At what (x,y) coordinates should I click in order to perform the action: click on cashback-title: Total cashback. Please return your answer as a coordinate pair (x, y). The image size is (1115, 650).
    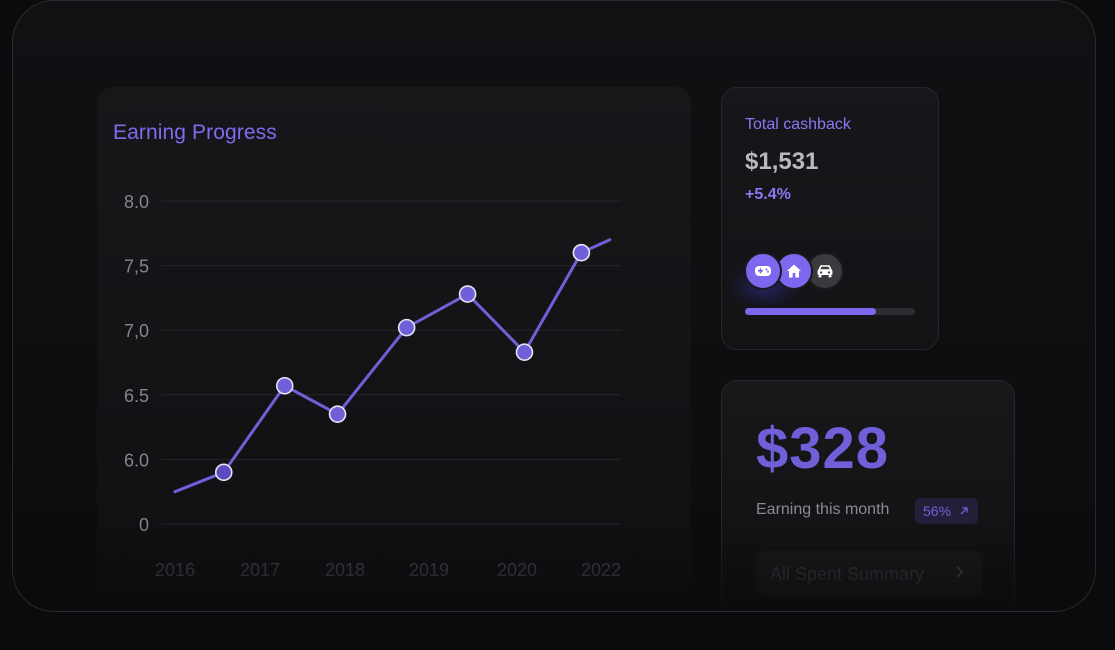
    Looking at the image, I should click on (798, 124).